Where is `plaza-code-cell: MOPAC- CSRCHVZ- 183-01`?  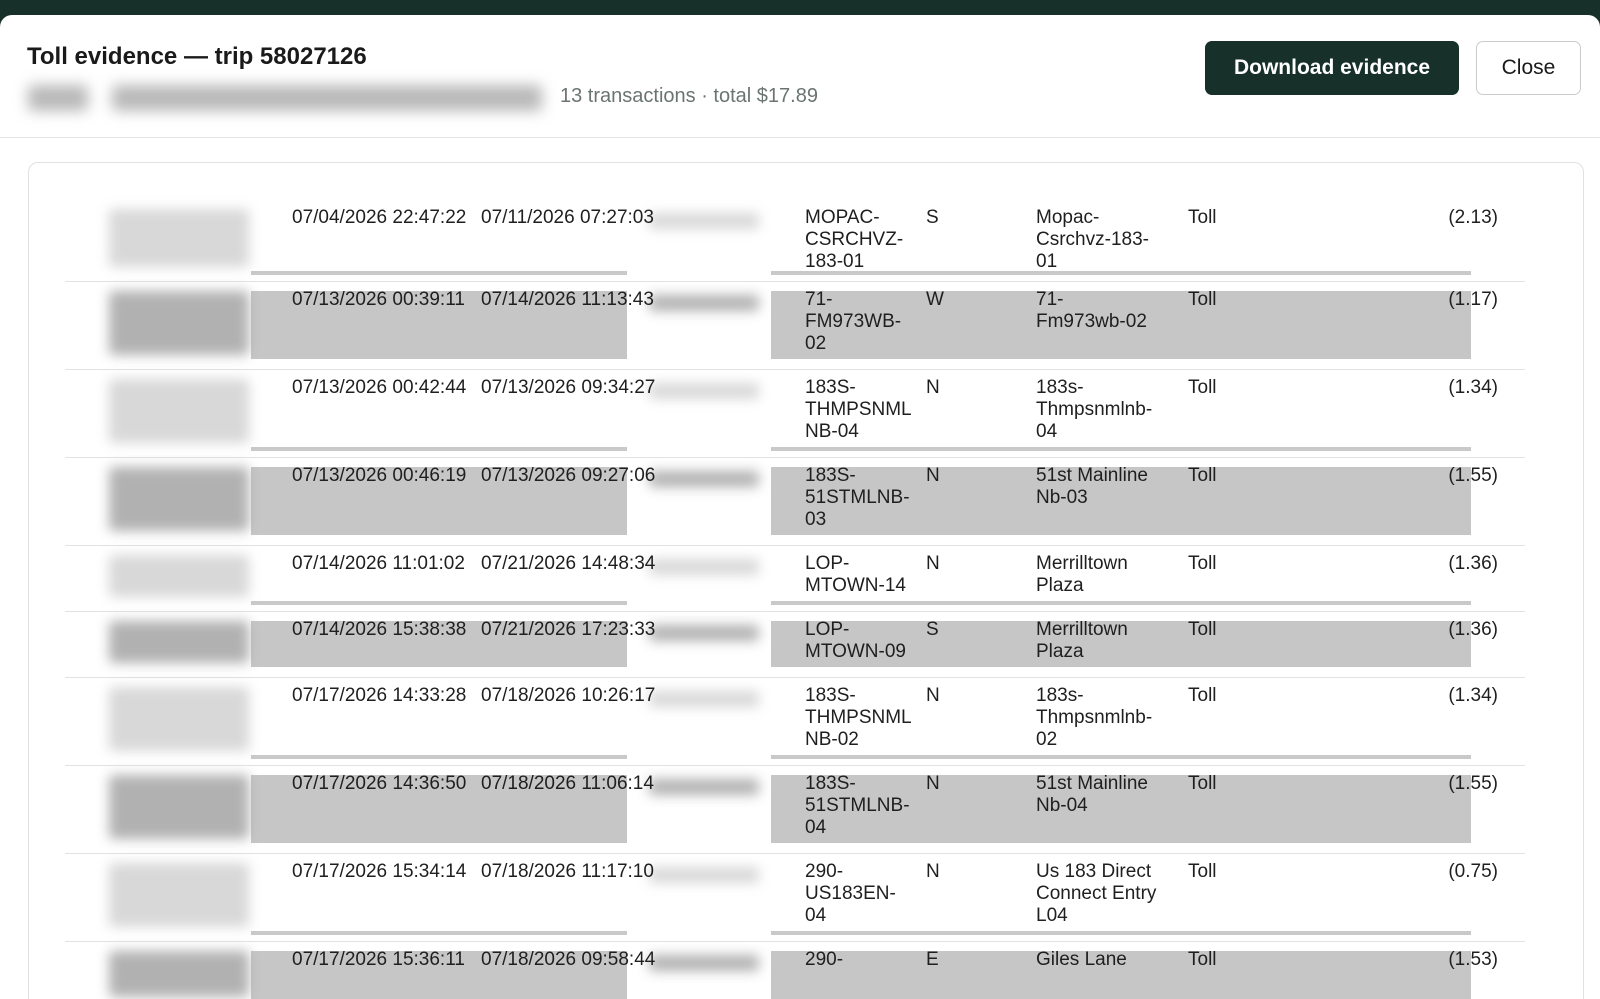 plaza-code-cell: MOPAC- CSRCHVZ- 183-01 is located at coordinates (854, 239).